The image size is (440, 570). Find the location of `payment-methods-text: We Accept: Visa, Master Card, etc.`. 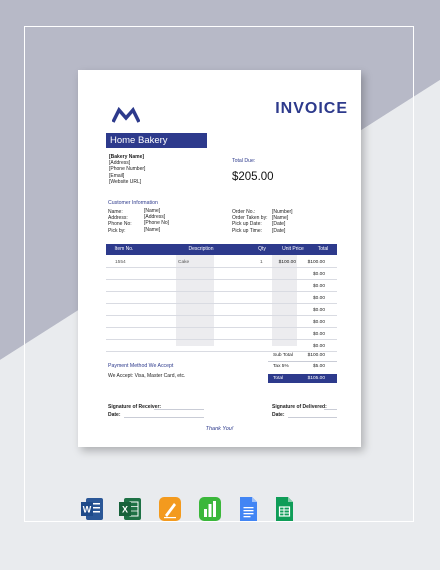

payment-methods-text: We Accept: Visa, Master Card, etc. is located at coordinates (147, 376).